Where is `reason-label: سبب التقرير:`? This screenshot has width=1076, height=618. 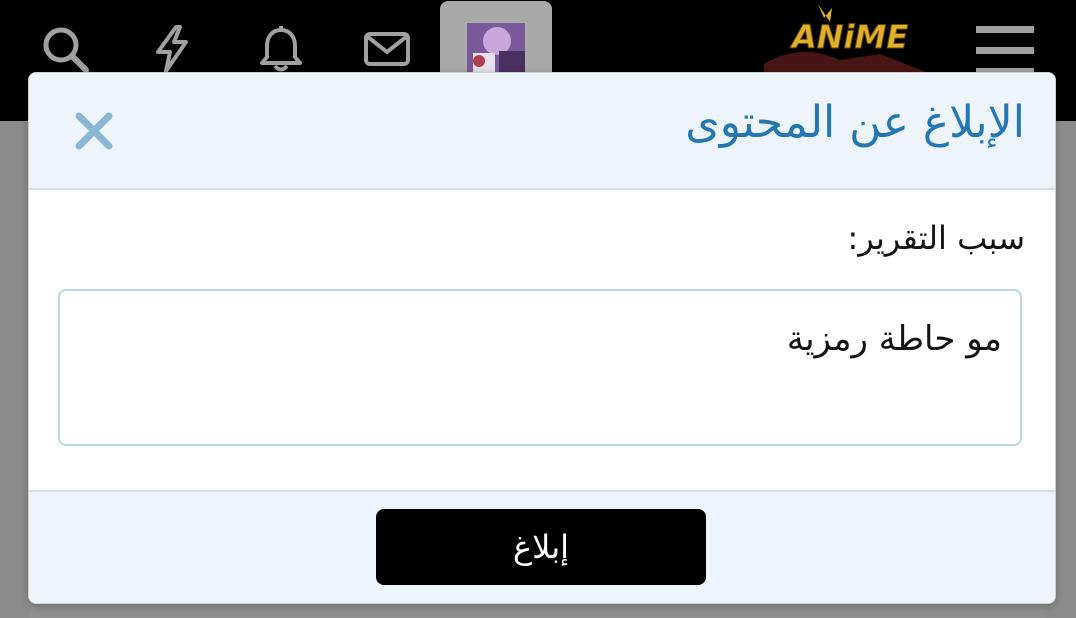
reason-label: سبب التقرير: is located at coordinates (936, 238).